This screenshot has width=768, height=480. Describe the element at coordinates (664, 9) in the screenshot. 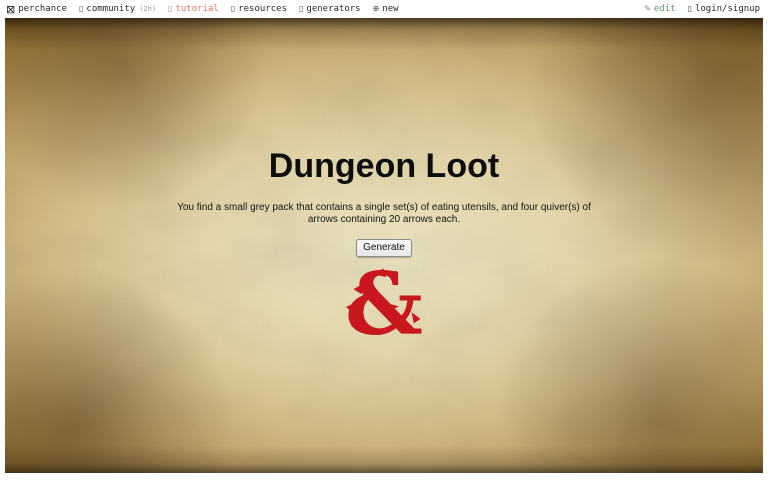

I see `edit-label: edit` at that location.